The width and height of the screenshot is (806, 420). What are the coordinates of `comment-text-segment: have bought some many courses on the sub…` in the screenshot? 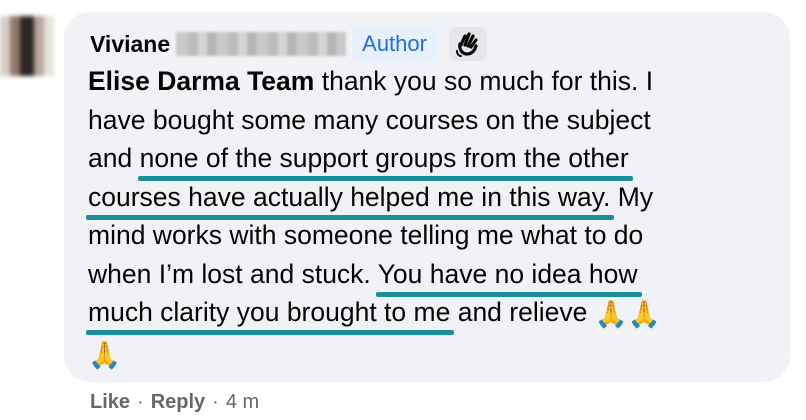 It's located at (369, 119).